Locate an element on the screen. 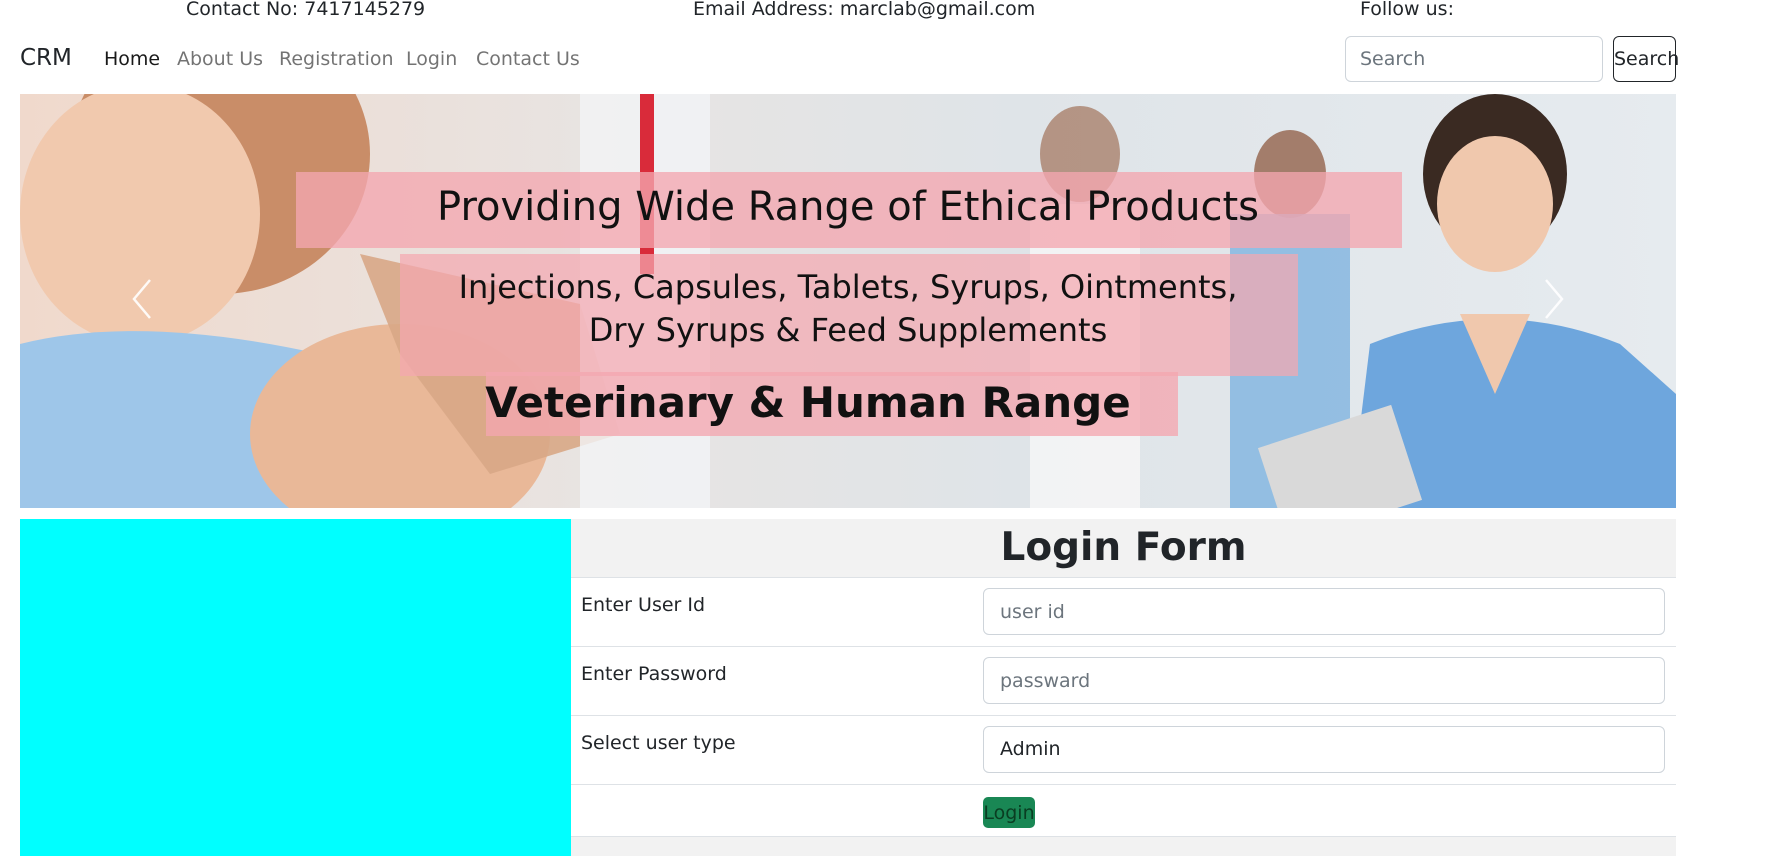 The width and height of the screenshot is (1780, 856). password-label: Enter Password is located at coordinates (654, 674).